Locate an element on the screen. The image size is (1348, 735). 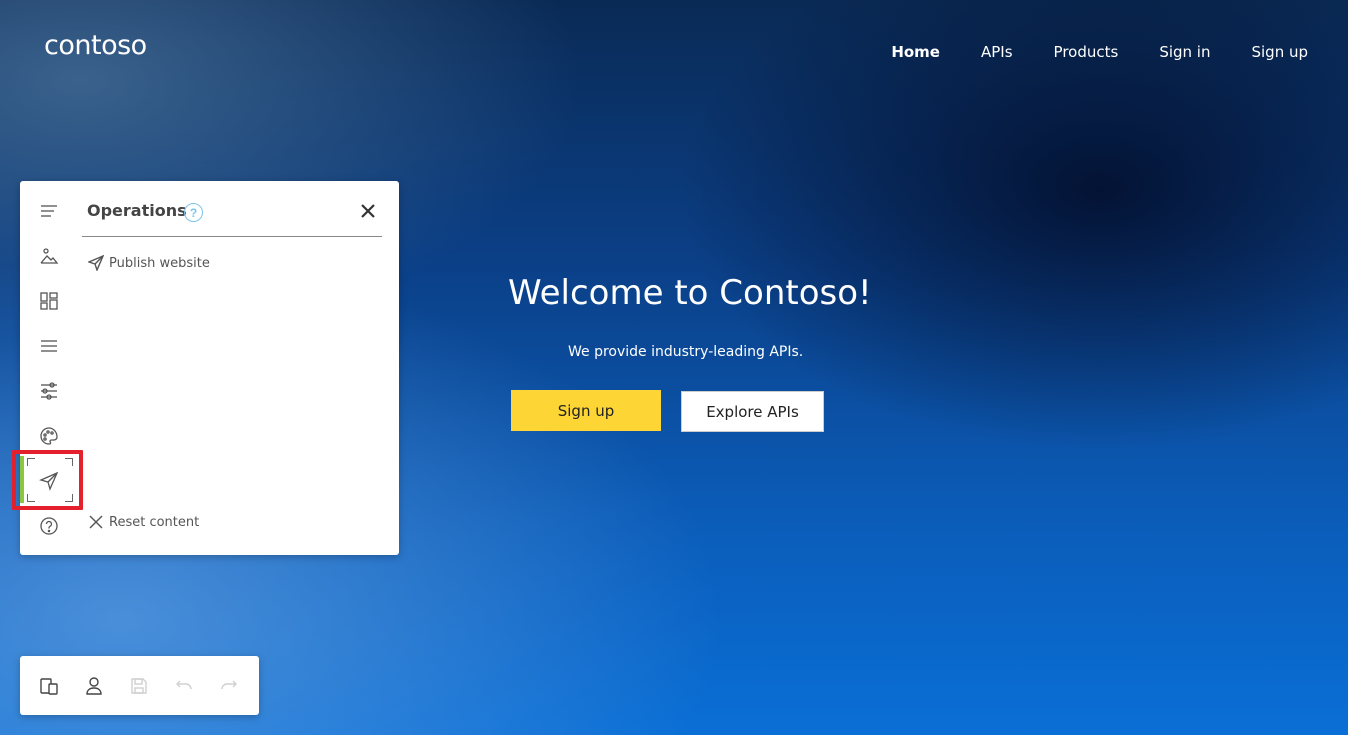
image-icon is located at coordinates (49, 256).